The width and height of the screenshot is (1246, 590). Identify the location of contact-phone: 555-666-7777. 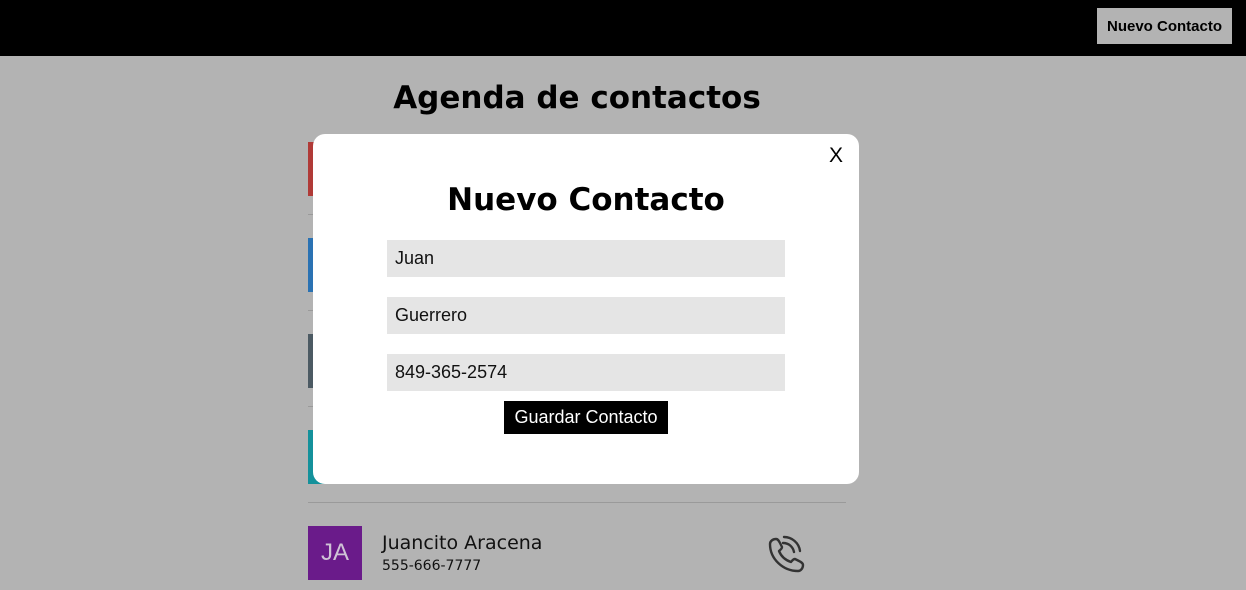
(432, 566).